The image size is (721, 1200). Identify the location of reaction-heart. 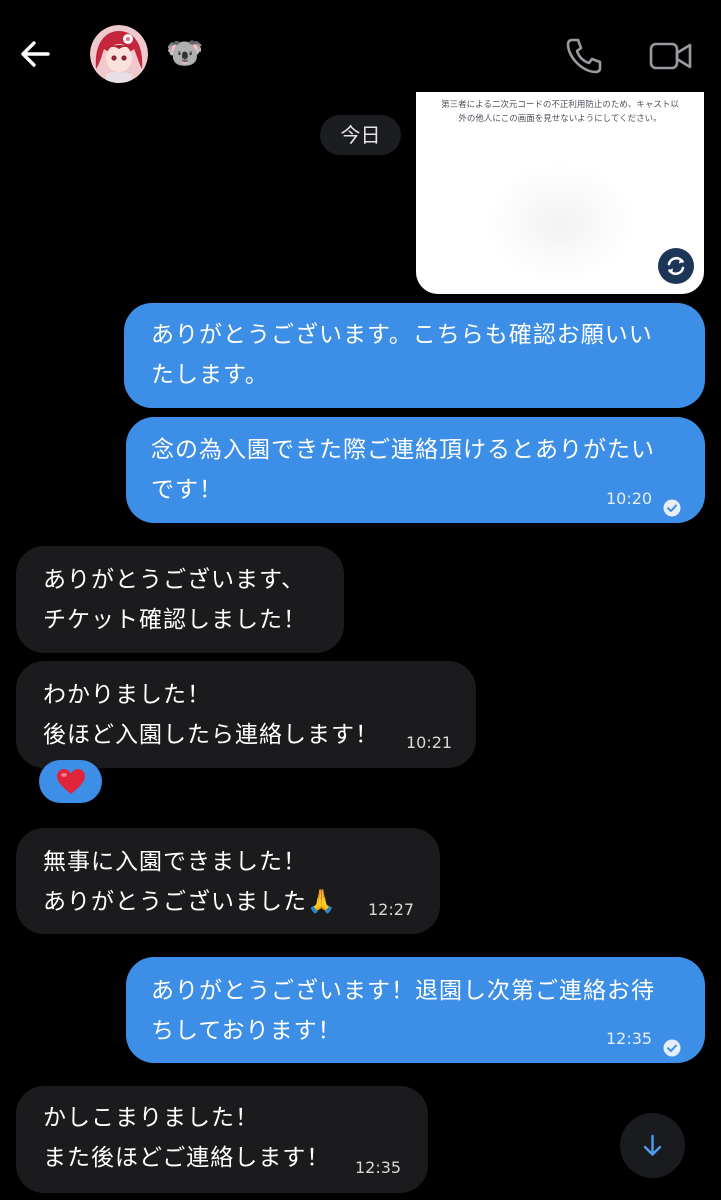
(70, 781).